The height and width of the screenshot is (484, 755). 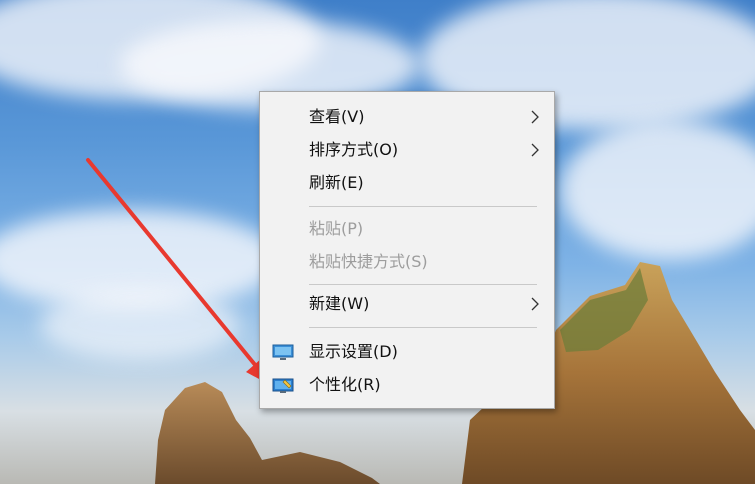 I want to click on menu-item-label: 新建(W), so click(x=339, y=303).